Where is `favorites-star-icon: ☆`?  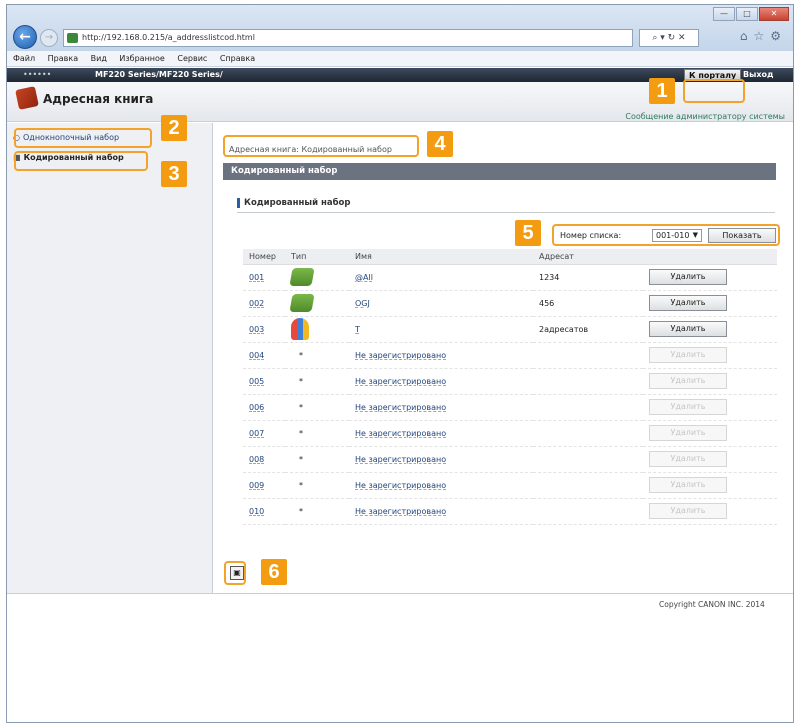 favorites-star-icon: ☆ is located at coordinates (761, 36).